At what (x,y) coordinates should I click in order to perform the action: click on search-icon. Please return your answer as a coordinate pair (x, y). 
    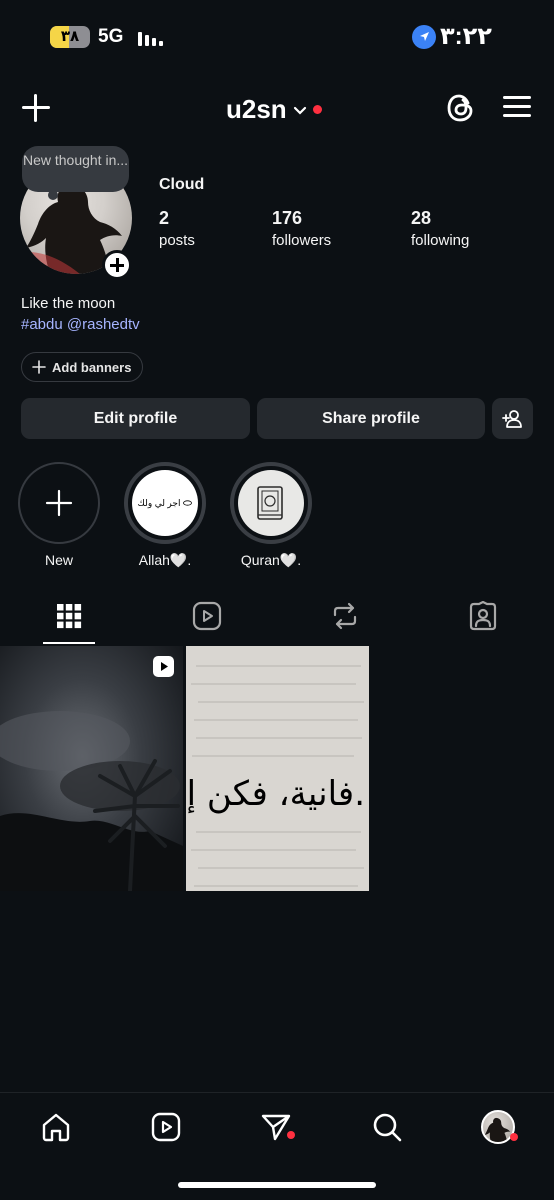
    Looking at the image, I should click on (387, 1127).